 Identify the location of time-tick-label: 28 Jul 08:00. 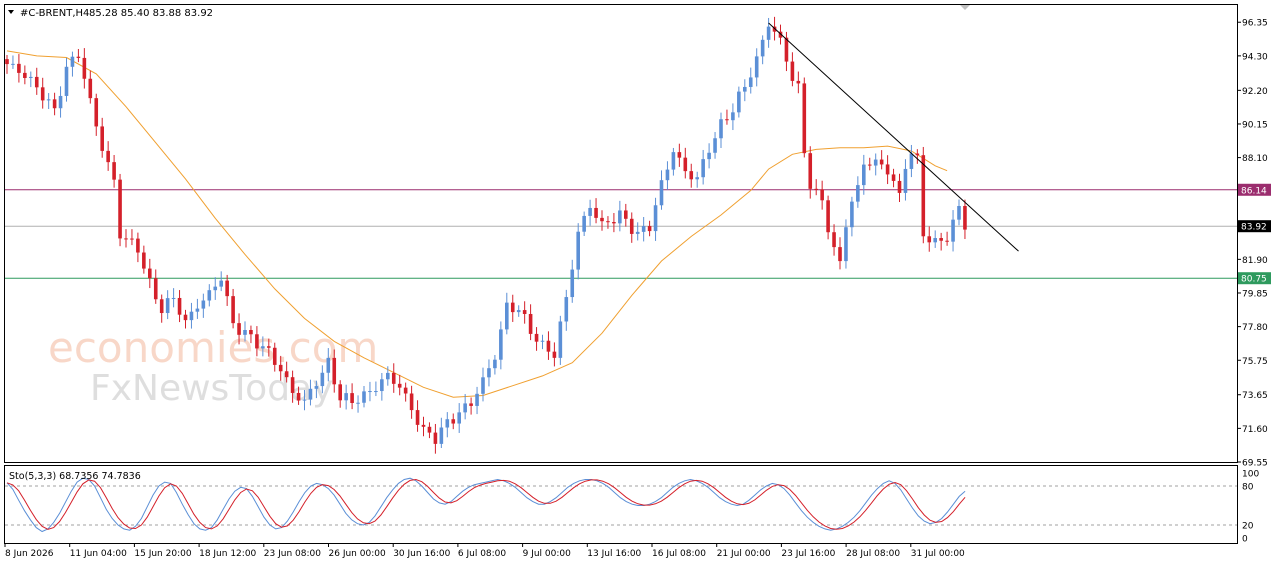
(873, 554).